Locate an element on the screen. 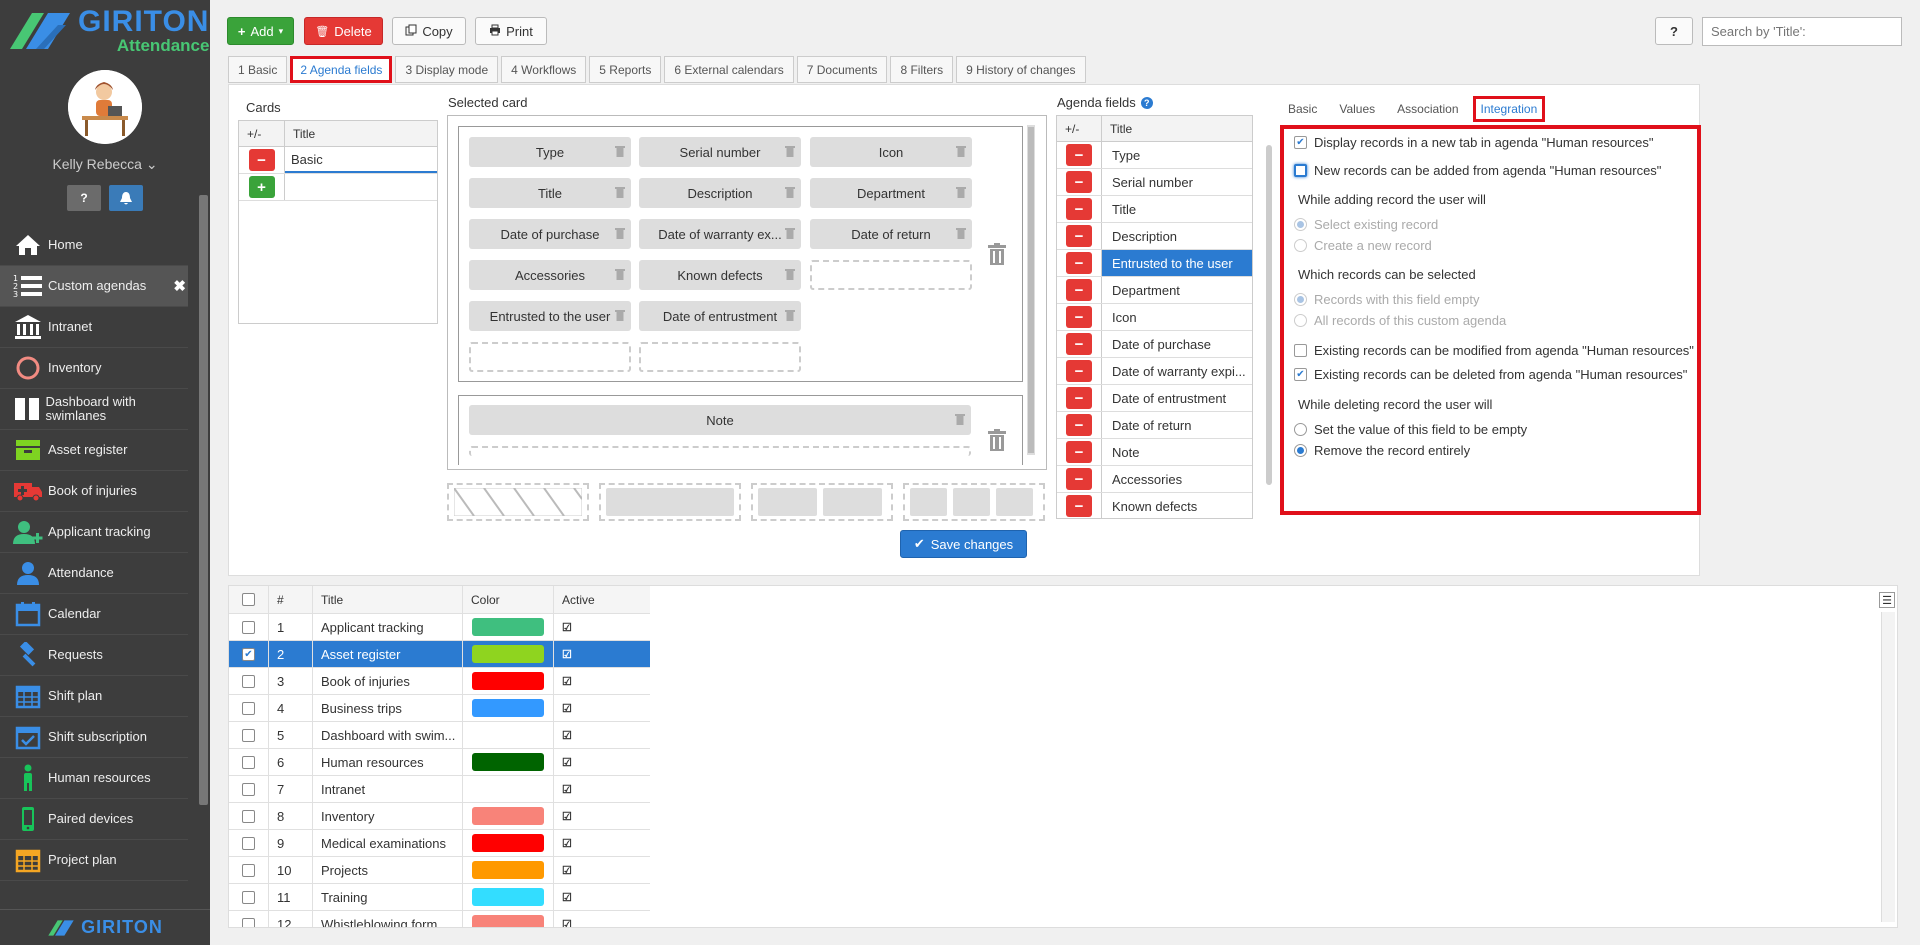  layout-template-three-columns is located at coordinates (974, 502).